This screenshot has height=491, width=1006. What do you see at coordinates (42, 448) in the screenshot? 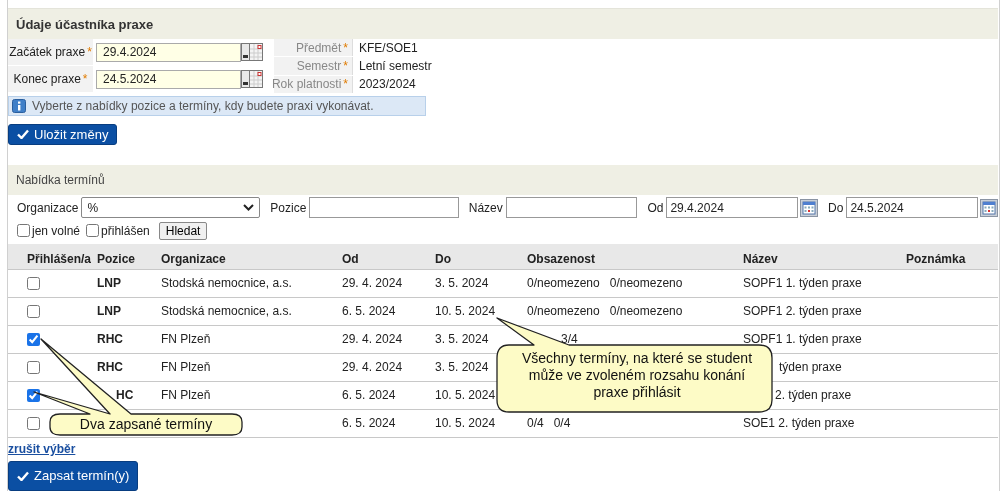
I see `clear-selection-link: zrušit výběr` at bounding box center [42, 448].